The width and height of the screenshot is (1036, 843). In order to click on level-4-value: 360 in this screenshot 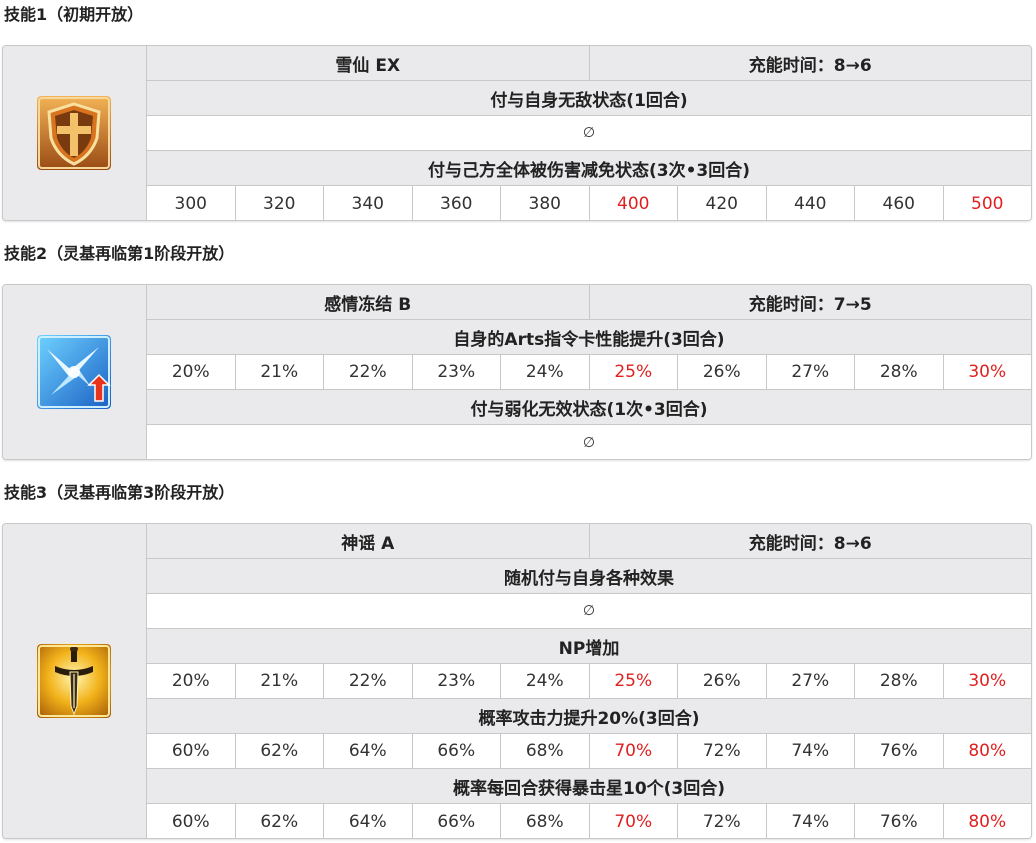, I will do `click(456, 203)`.